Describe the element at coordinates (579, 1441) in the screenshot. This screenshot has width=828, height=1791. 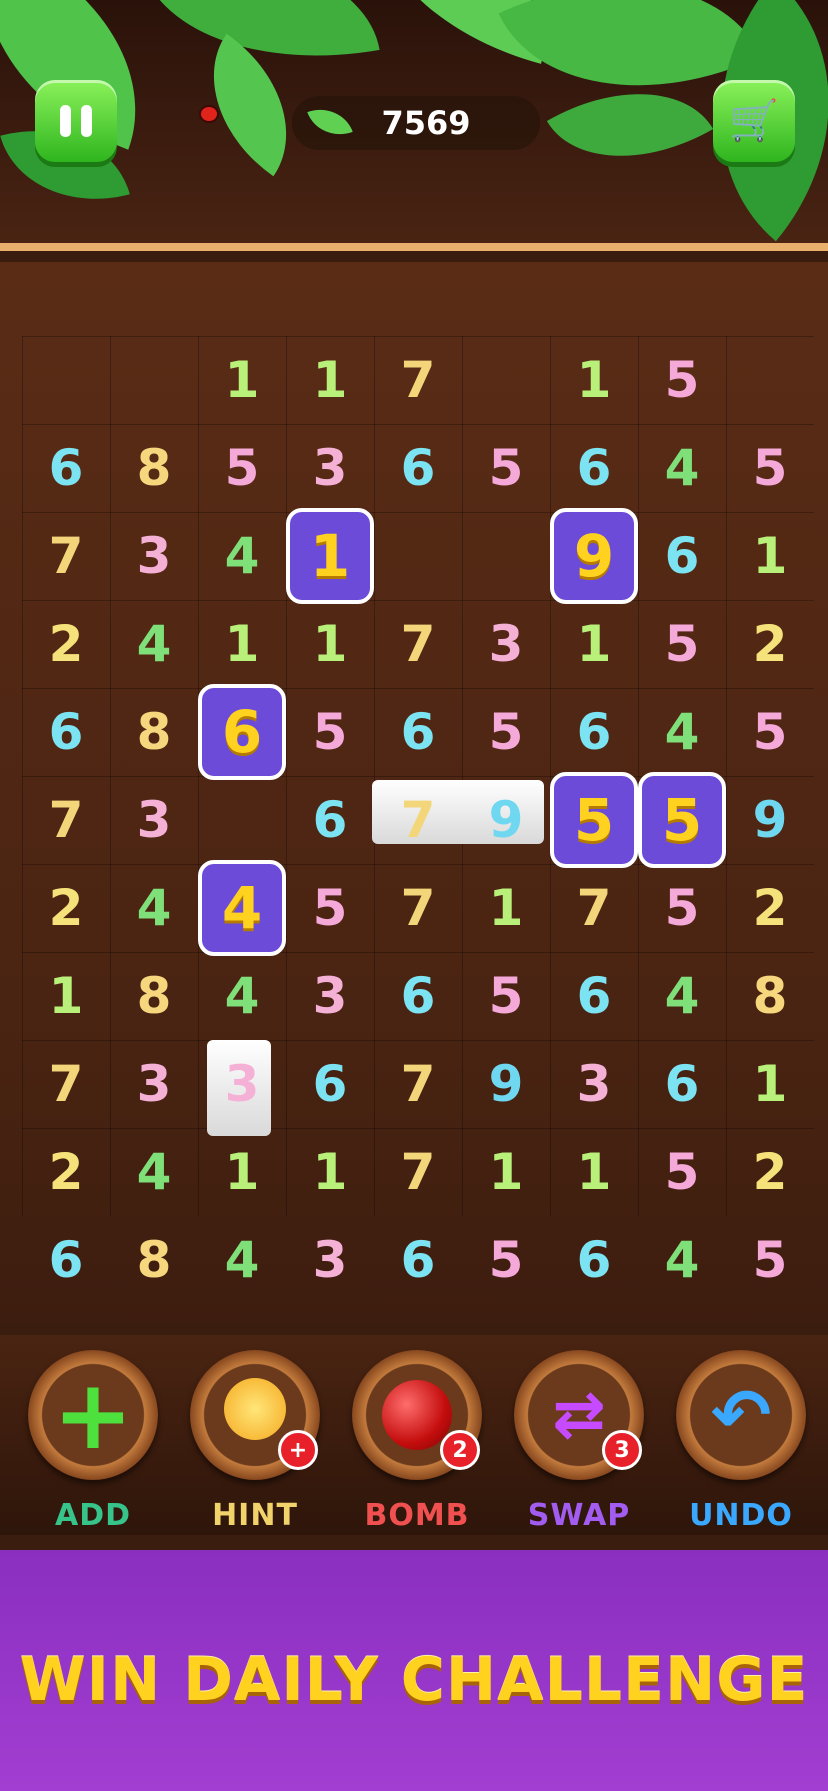
I see `swap-button: ⇄ 3 SWAP` at that location.